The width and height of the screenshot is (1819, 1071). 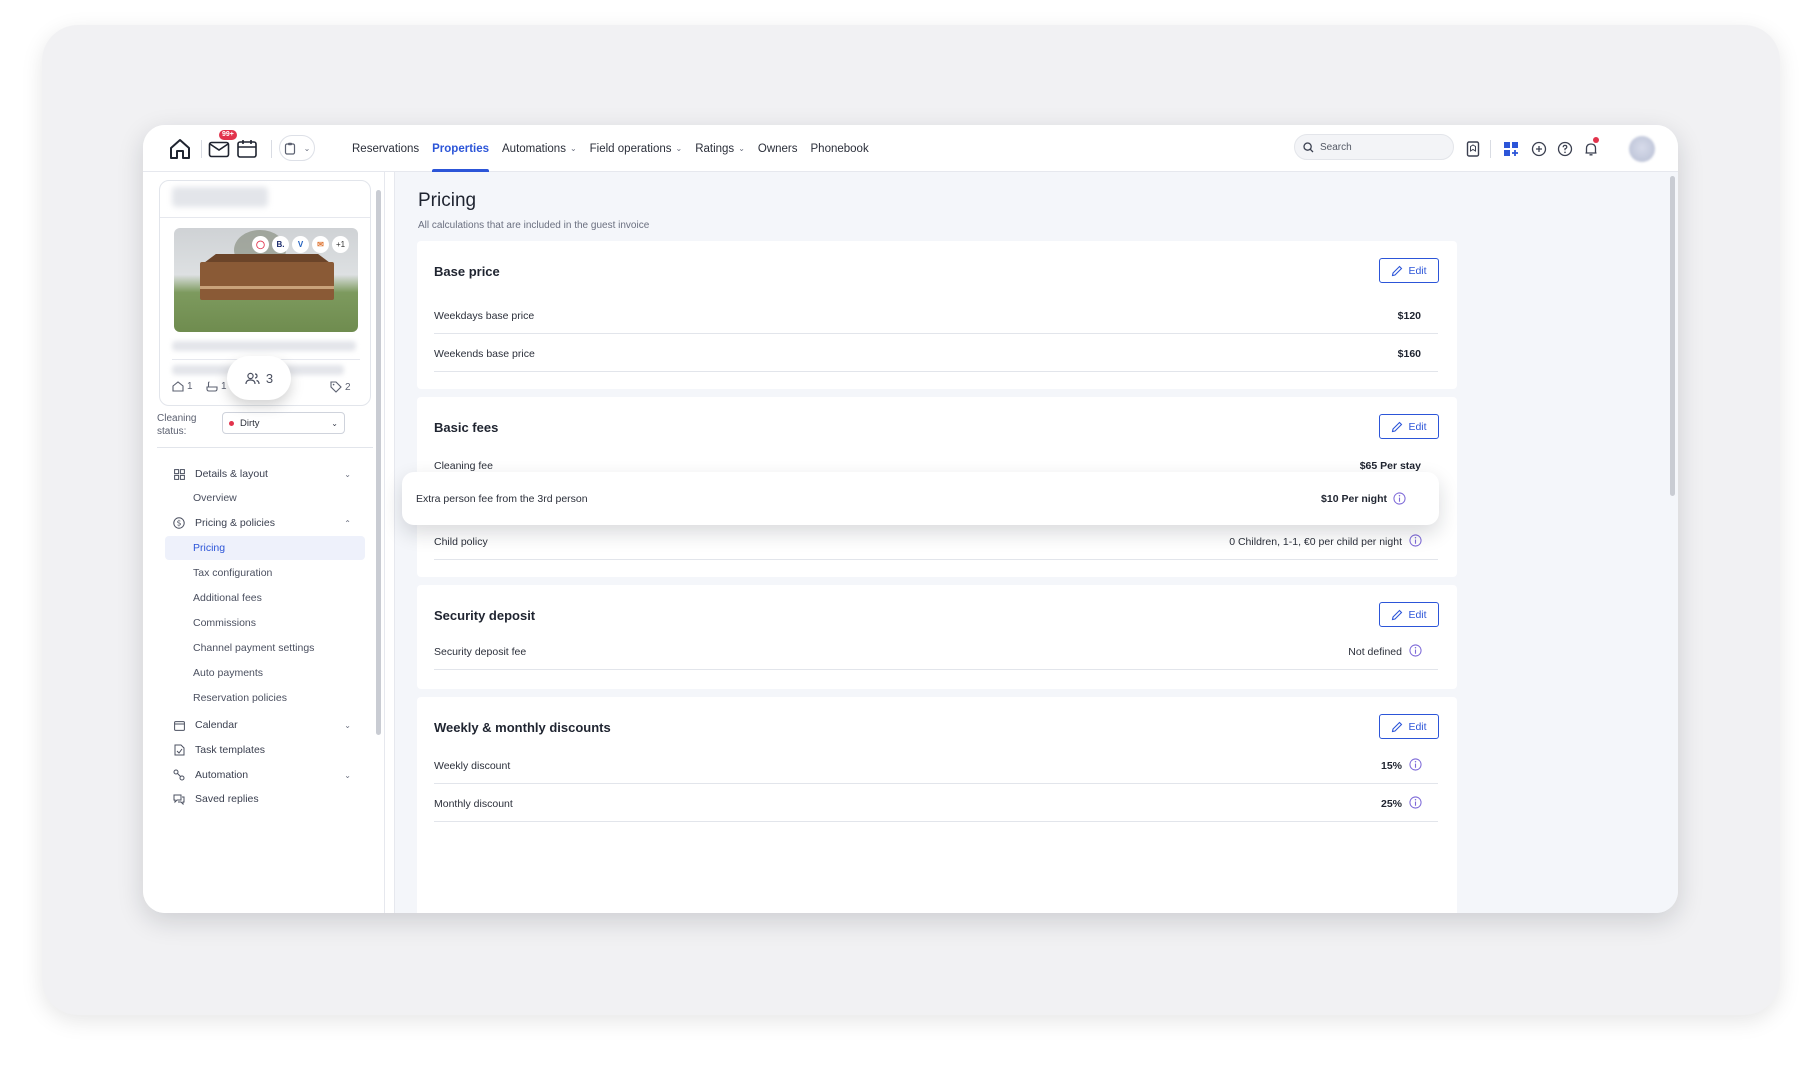 What do you see at coordinates (265, 598) in the screenshot?
I see `sidebar-item-additional-fees: Additional fees` at bounding box center [265, 598].